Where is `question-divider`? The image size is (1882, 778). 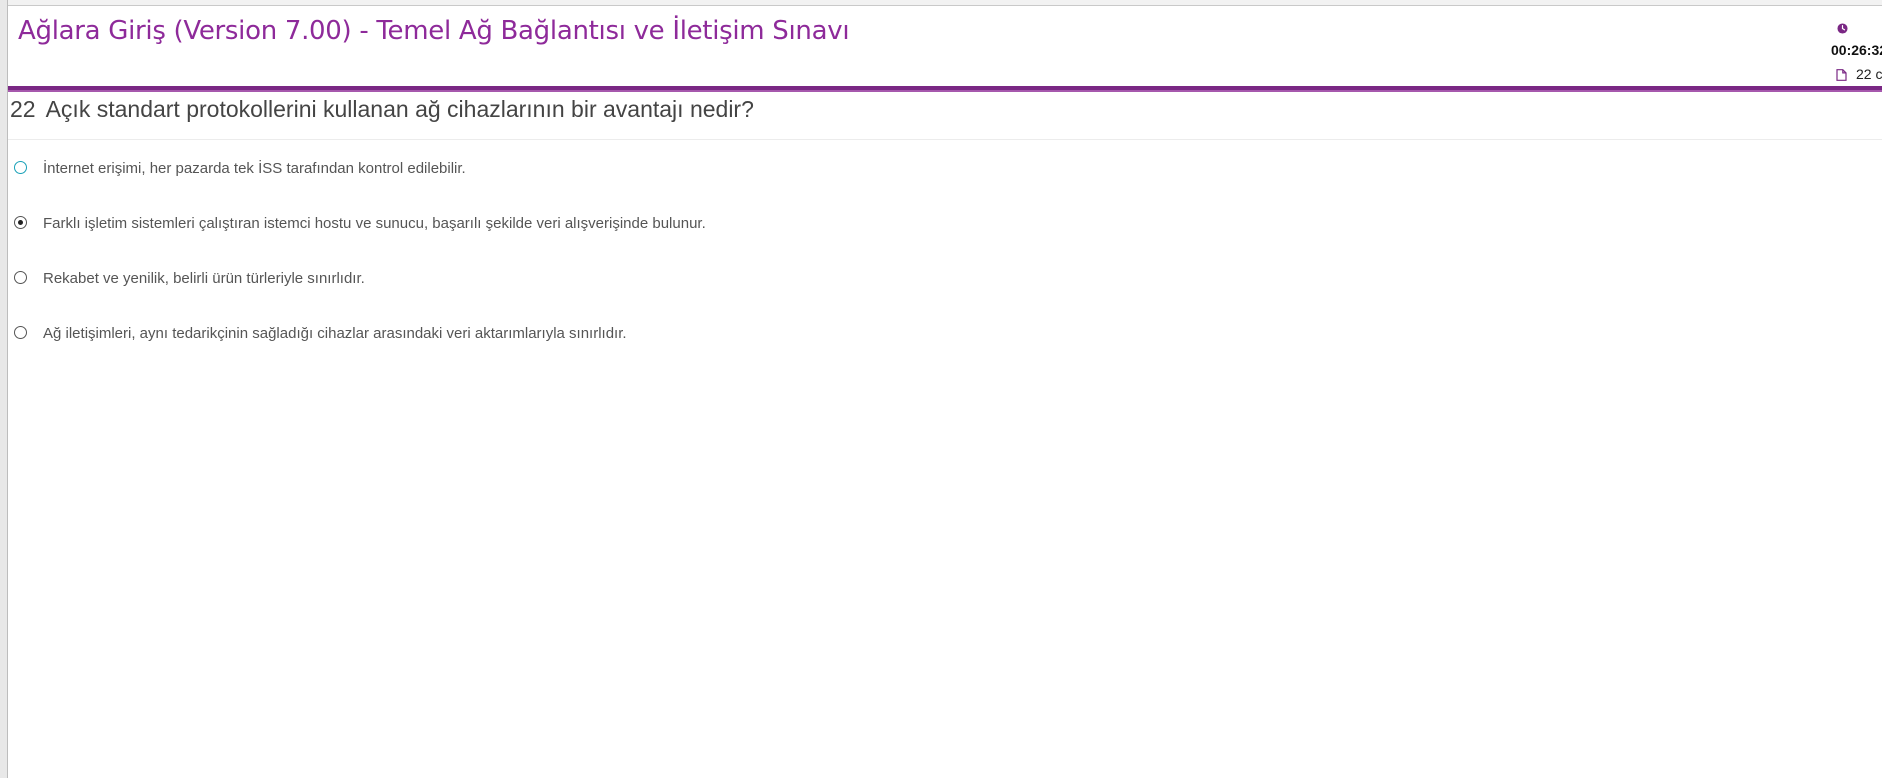
question-divider is located at coordinates (945, 139).